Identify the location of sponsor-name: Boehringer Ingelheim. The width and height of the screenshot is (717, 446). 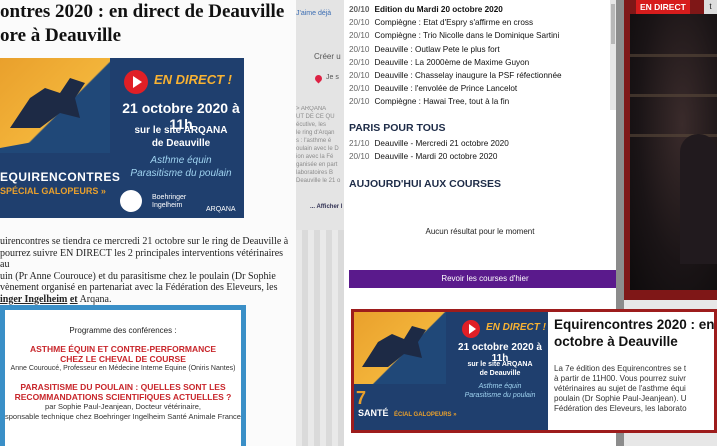
(169, 201).